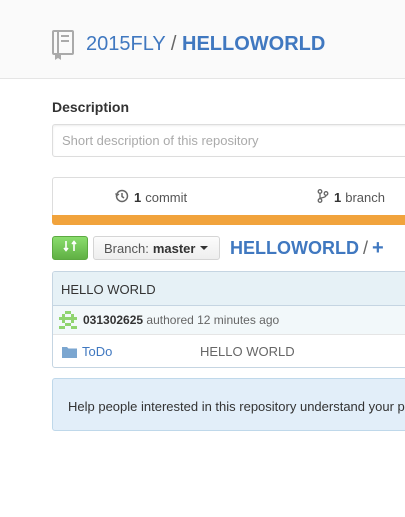  Describe the element at coordinates (338, 197) in the screenshot. I see `branches-count: 1` at that location.